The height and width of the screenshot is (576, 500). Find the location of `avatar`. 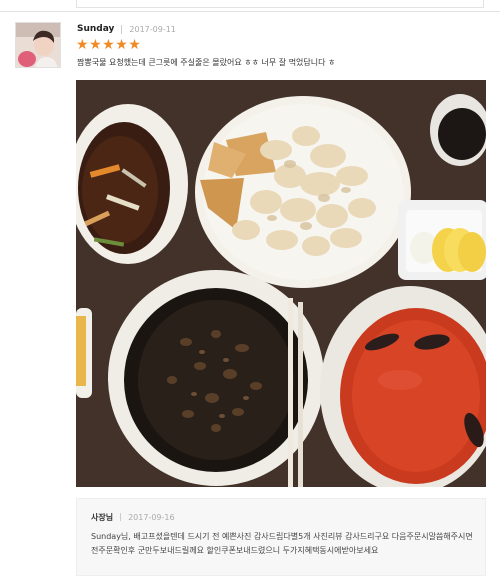

avatar is located at coordinates (38, 45).